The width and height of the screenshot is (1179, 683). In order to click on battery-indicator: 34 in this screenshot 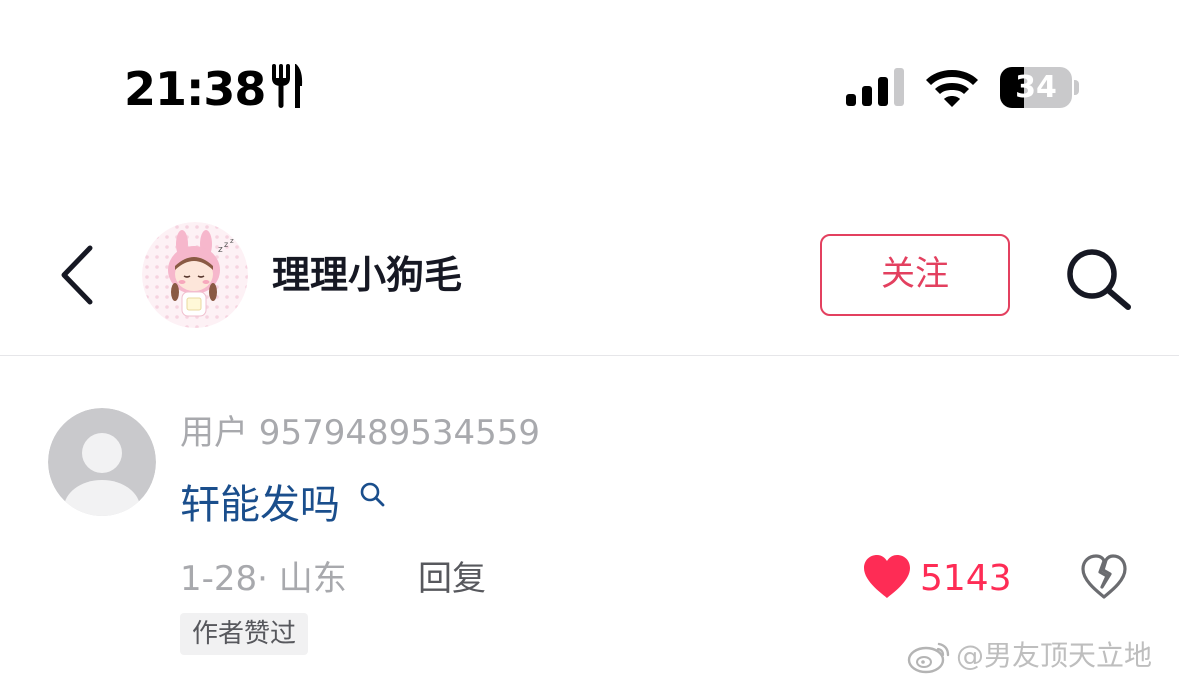, I will do `click(1039, 87)`.